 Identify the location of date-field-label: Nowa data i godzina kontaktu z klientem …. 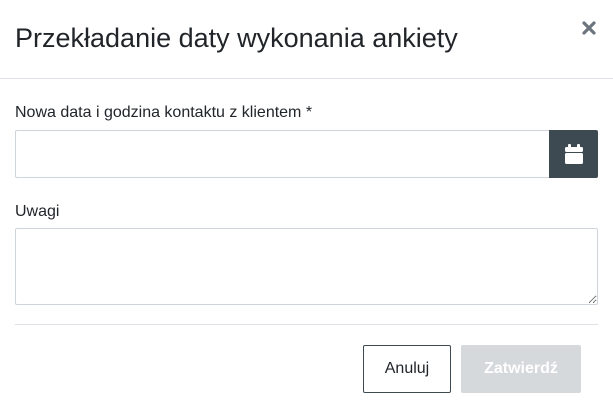
(164, 112).